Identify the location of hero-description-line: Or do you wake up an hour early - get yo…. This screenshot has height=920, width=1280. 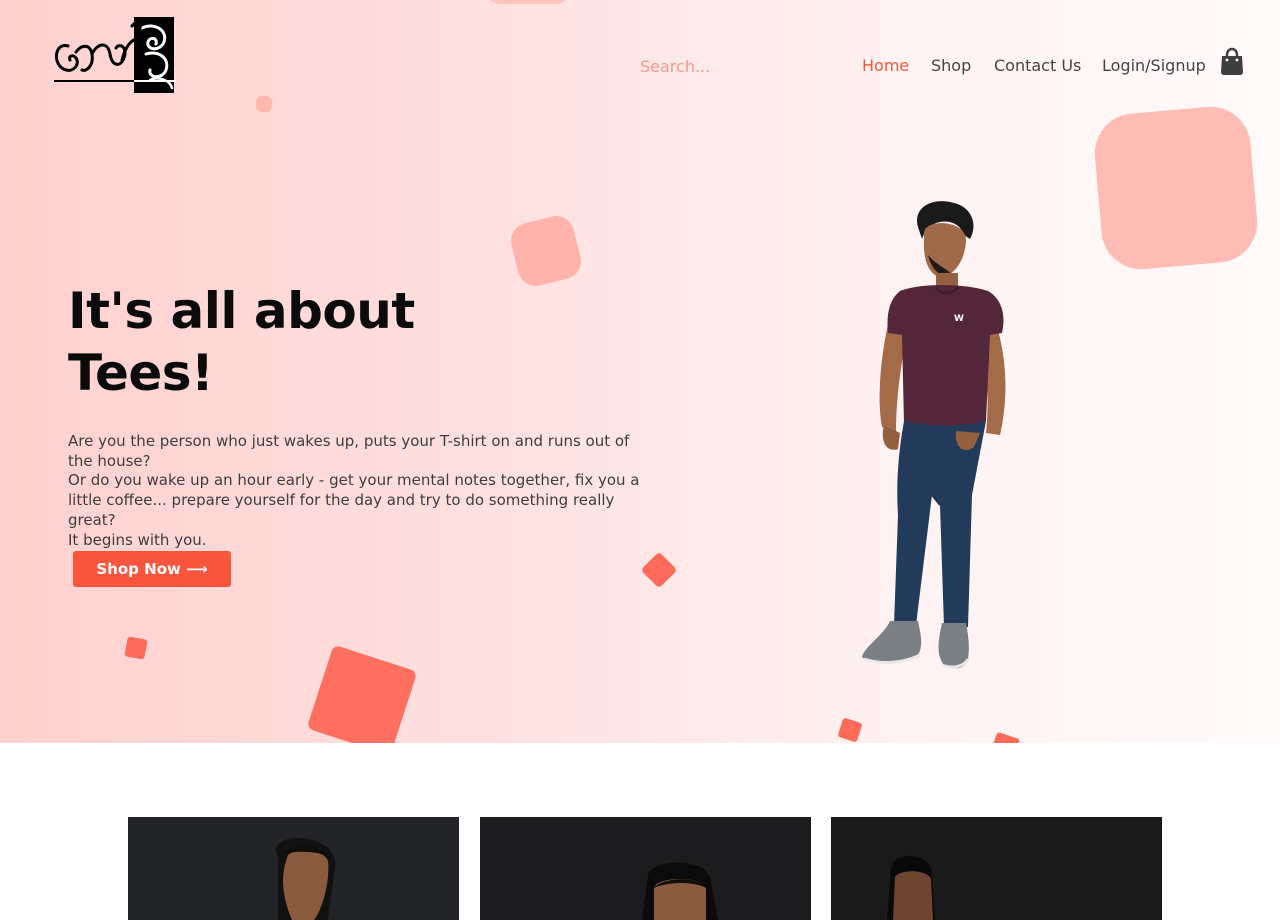
(354, 500).